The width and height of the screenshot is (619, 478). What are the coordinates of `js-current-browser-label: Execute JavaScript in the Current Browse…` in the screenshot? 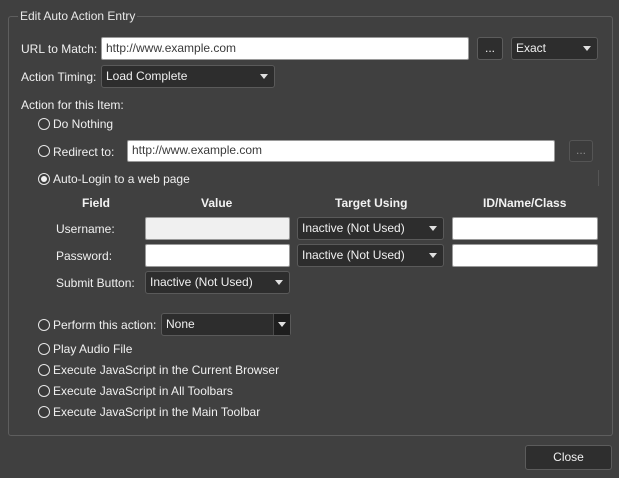 It's located at (166, 370).